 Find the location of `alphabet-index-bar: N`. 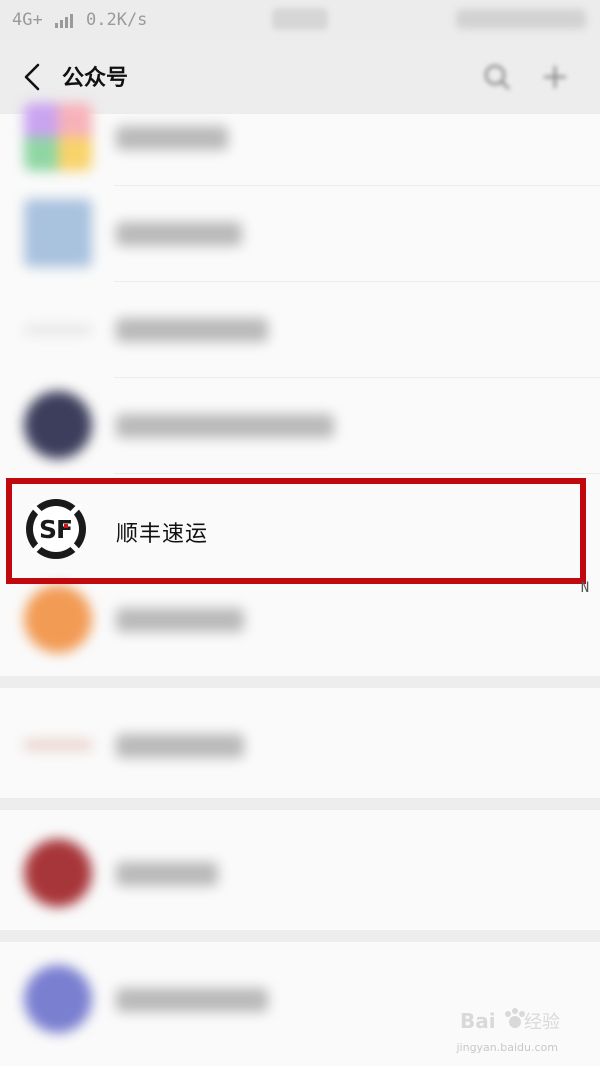

alphabet-index-bar: N is located at coordinates (585, 588).